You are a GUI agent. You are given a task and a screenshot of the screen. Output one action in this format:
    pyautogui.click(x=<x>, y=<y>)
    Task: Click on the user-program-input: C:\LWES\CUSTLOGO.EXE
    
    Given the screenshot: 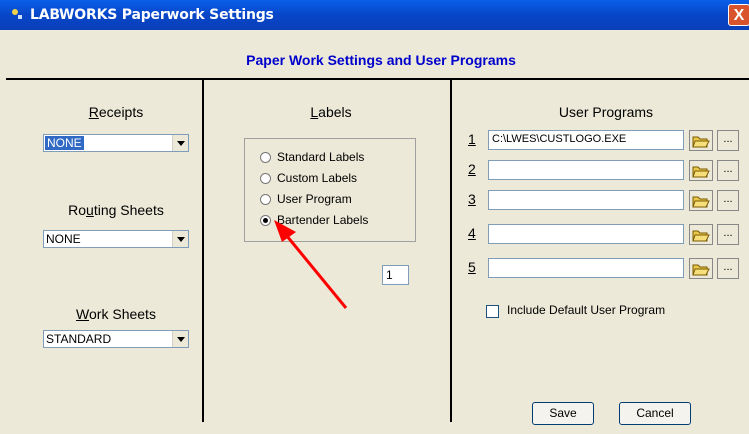 What is the action you would take?
    pyautogui.click(x=586, y=140)
    